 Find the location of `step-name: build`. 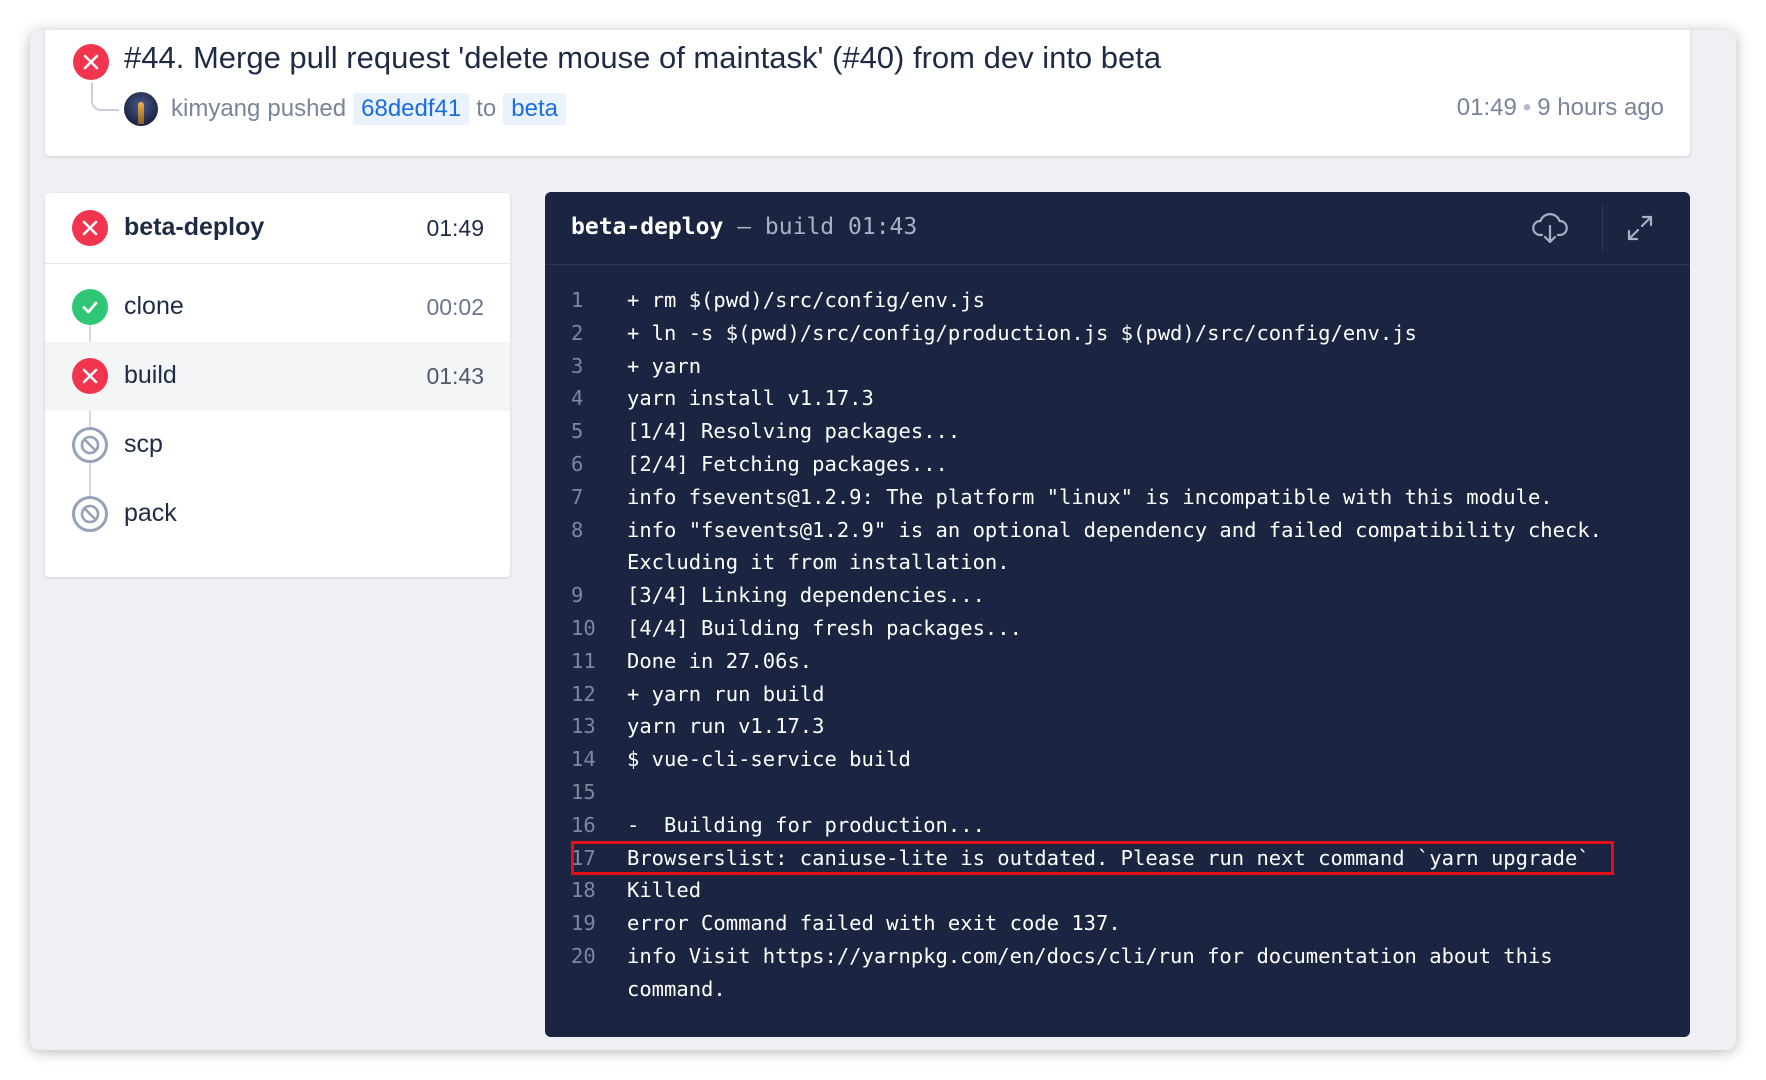

step-name: build is located at coordinates (150, 375).